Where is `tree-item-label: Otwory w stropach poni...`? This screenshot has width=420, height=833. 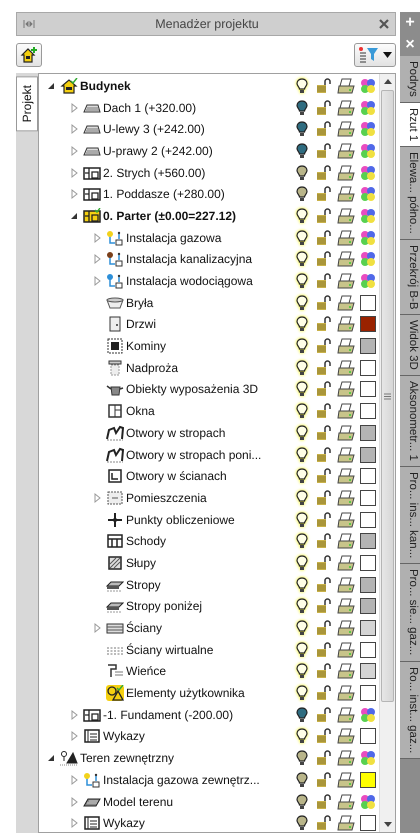 tree-item-label: Otwory w stropach poni... is located at coordinates (208, 455).